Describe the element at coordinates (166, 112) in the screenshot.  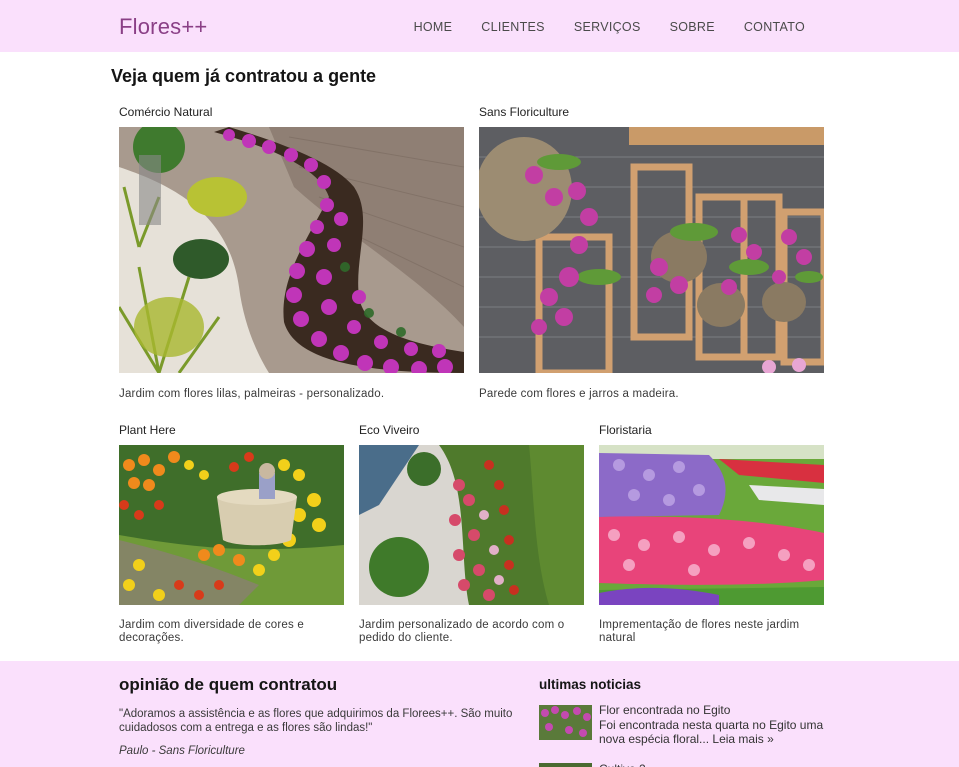
I see `client-card-title-comercio-natural: Comércio Natural` at that location.